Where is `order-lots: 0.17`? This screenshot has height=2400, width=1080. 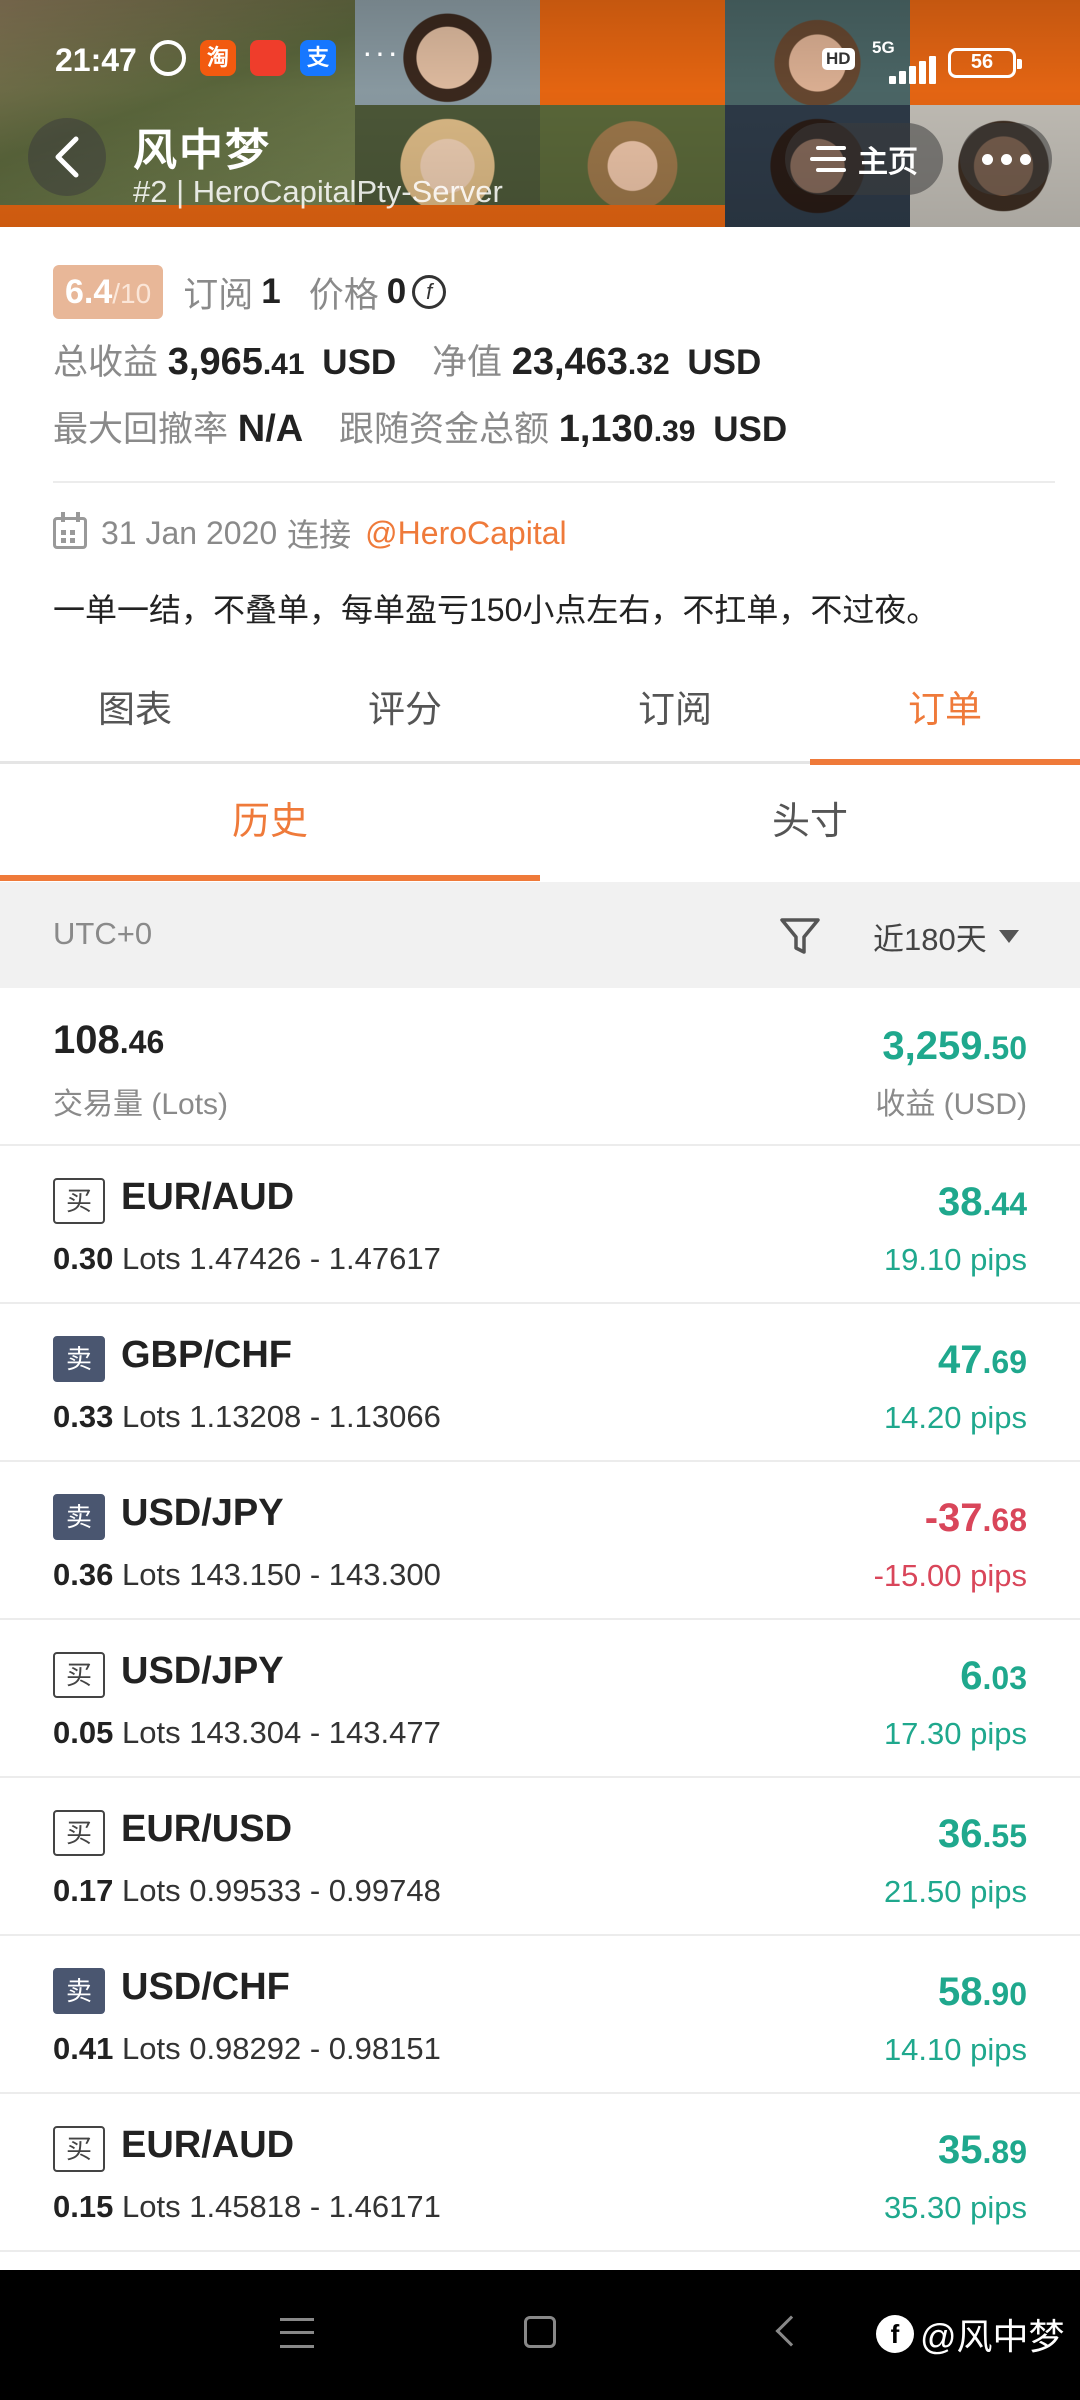
order-lots: 0.17 is located at coordinates (83, 1890).